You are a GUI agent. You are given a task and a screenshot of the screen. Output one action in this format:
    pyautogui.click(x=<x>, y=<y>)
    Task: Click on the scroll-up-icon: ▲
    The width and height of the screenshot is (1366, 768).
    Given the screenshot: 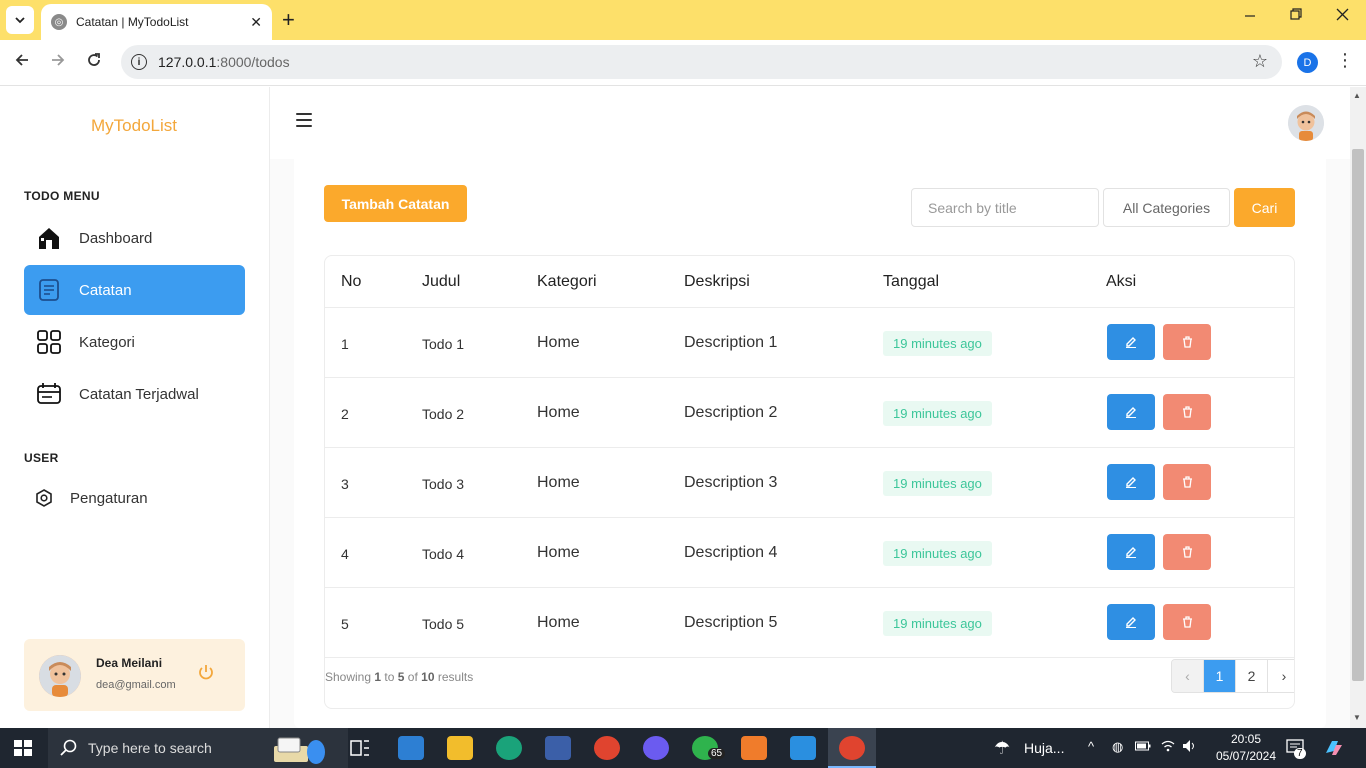 What is the action you would take?
    pyautogui.click(x=1357, y=95)
    